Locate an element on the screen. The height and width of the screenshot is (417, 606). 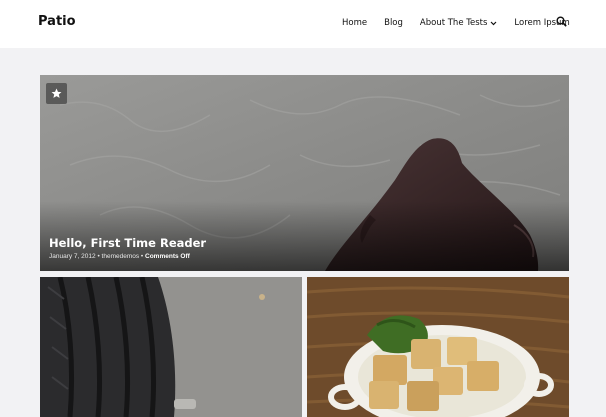
post-card-tire is located at coordinates (171, 347).